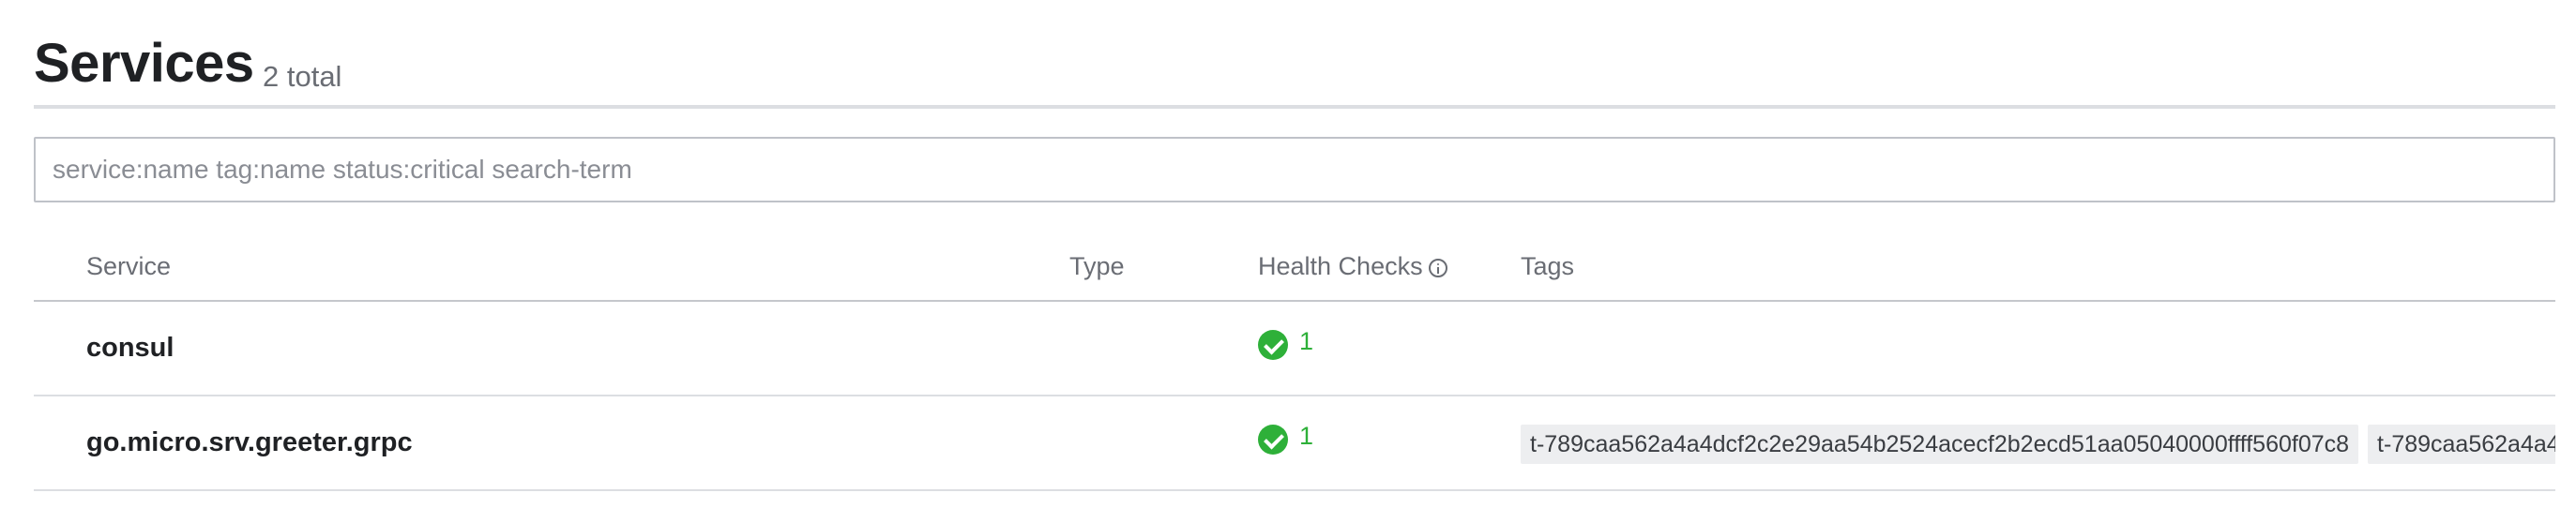  Describe the element at coordinates (249, 443) in the screenshot. I see `service-name-link: go.micro.srv.greeter.grpc` at that location.